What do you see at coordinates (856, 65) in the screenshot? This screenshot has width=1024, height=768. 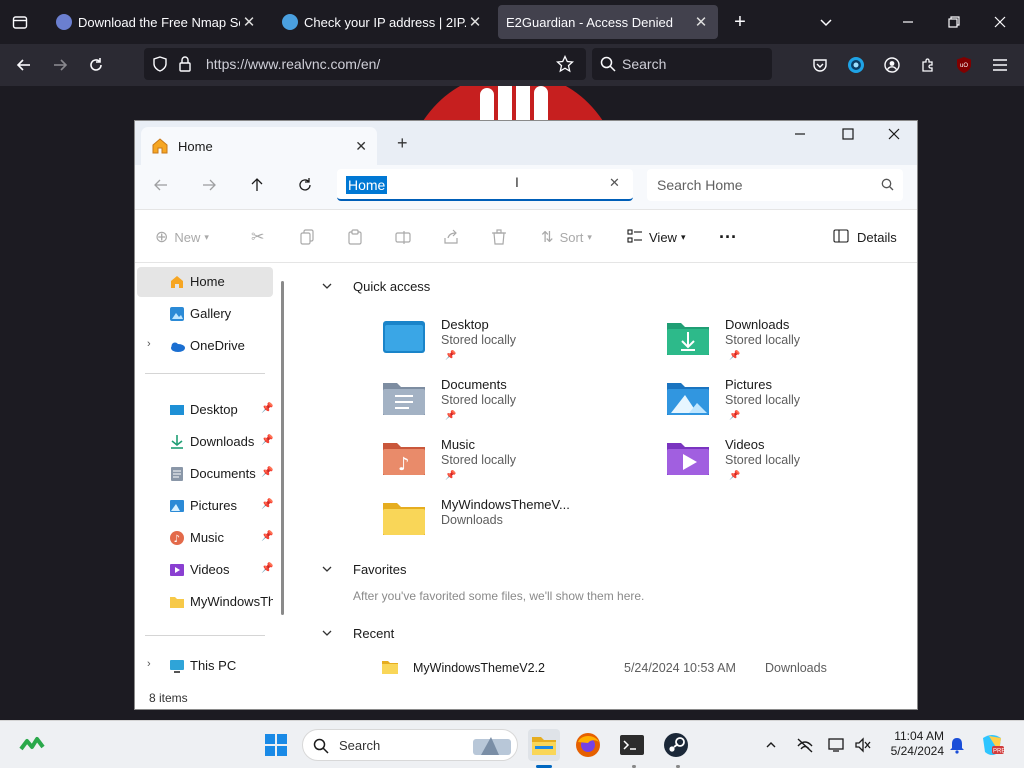 I see `extension-blue-icon` at bounding box center [856, 65].